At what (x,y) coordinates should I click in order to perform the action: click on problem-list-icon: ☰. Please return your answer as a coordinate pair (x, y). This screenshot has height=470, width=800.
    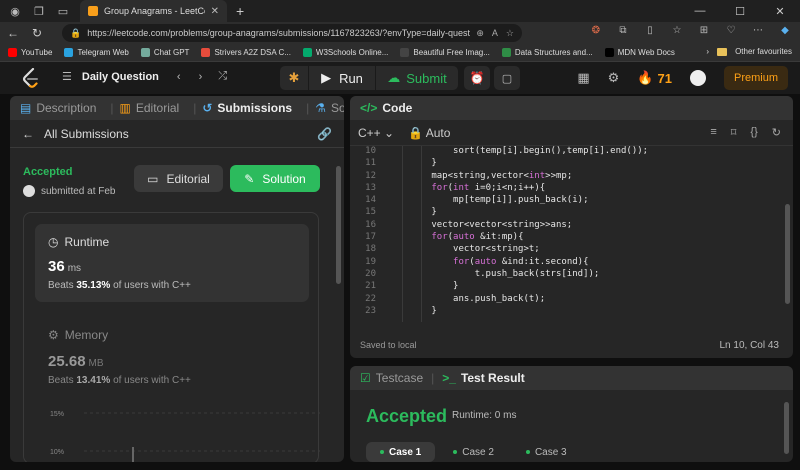
    Looking at the image, I should click on (67, 76).